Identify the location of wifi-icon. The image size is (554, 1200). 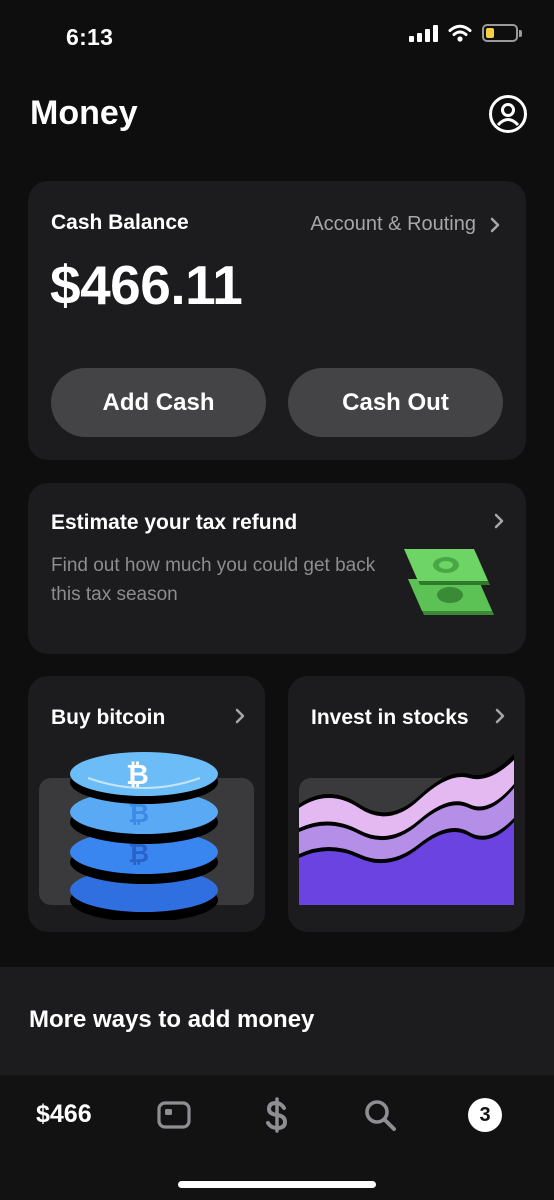
(460, 33).